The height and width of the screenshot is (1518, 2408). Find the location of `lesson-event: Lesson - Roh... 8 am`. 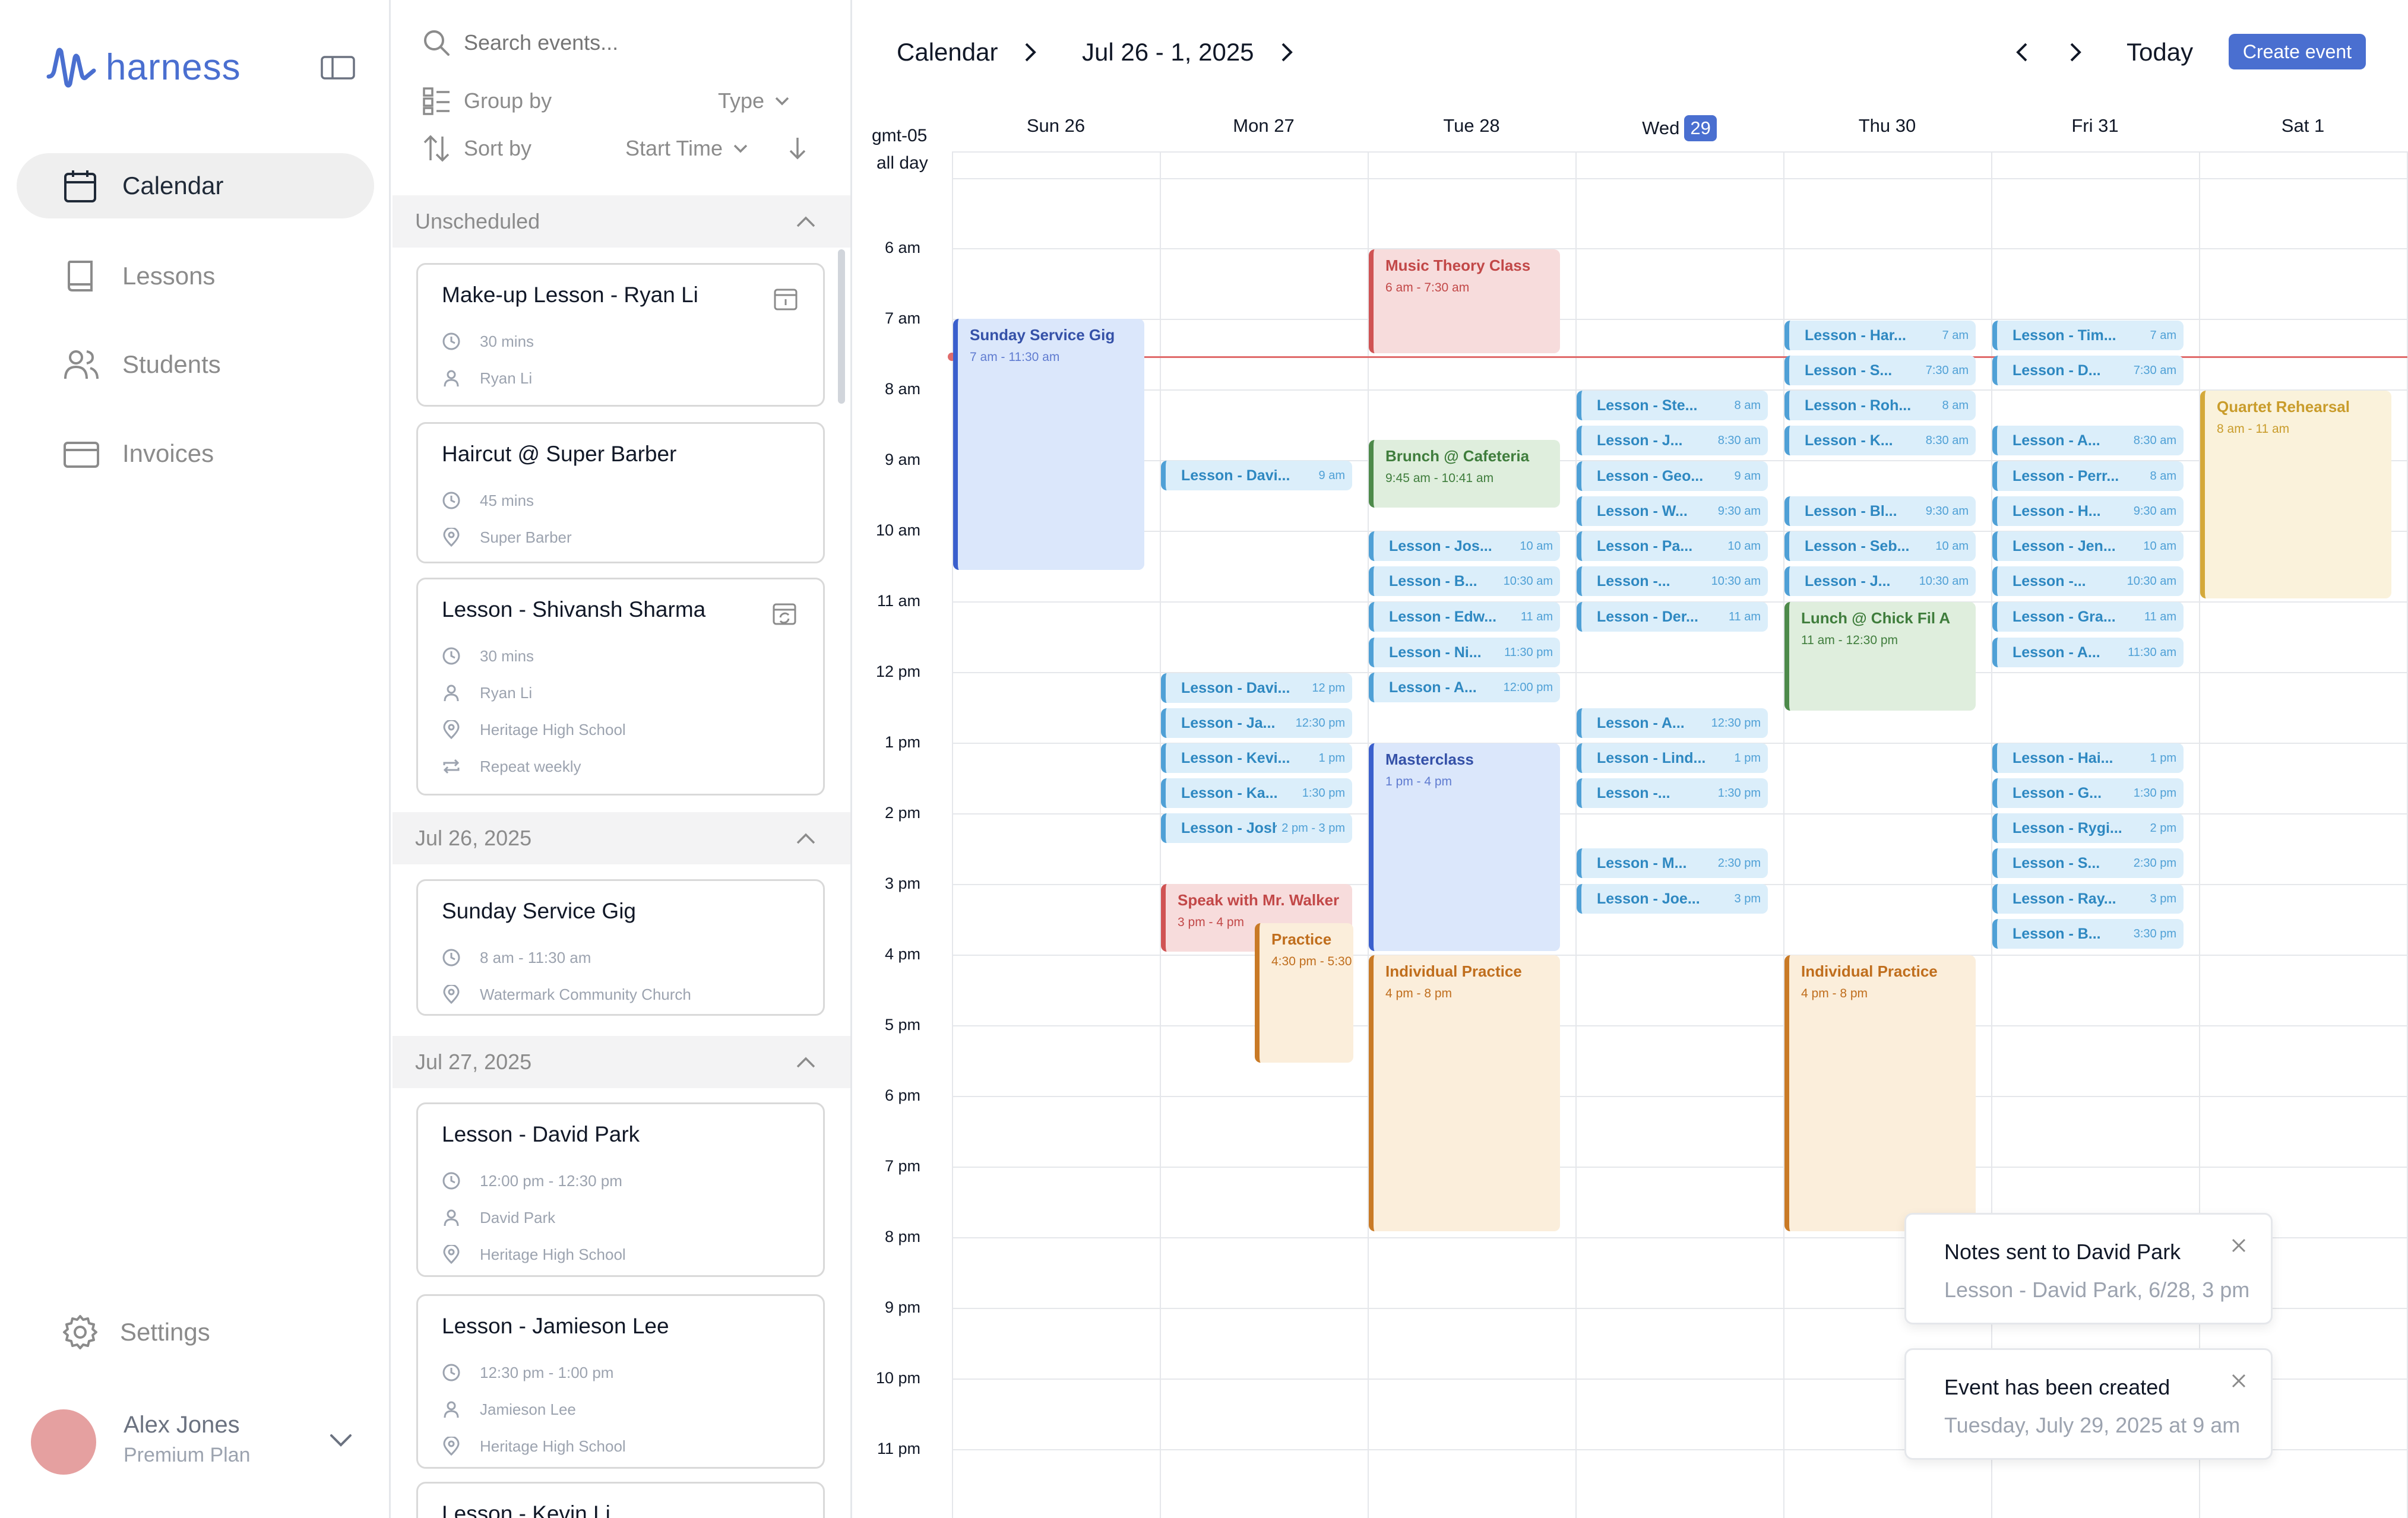

lesson-event: Lesson - Roh... 8 am is located at coordinates (1880, 405).